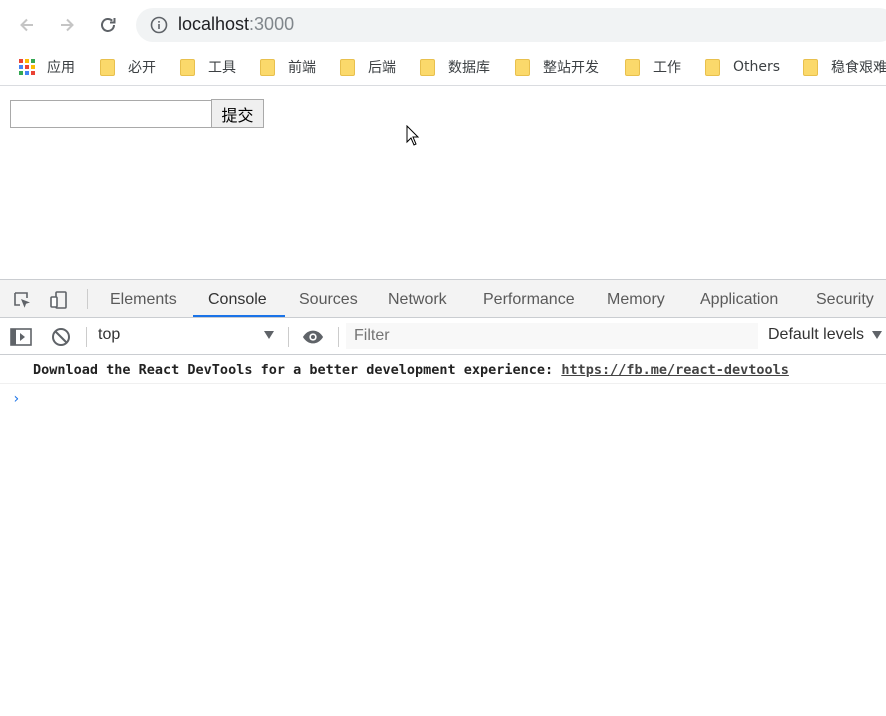  Describe the element at coordinates (739, 299) in the screenshot. I see `tab-application: Application` at that location.